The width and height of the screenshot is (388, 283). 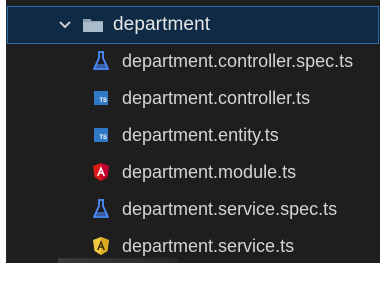 I want to click on folder-label: department, so click(x=162, y=24).